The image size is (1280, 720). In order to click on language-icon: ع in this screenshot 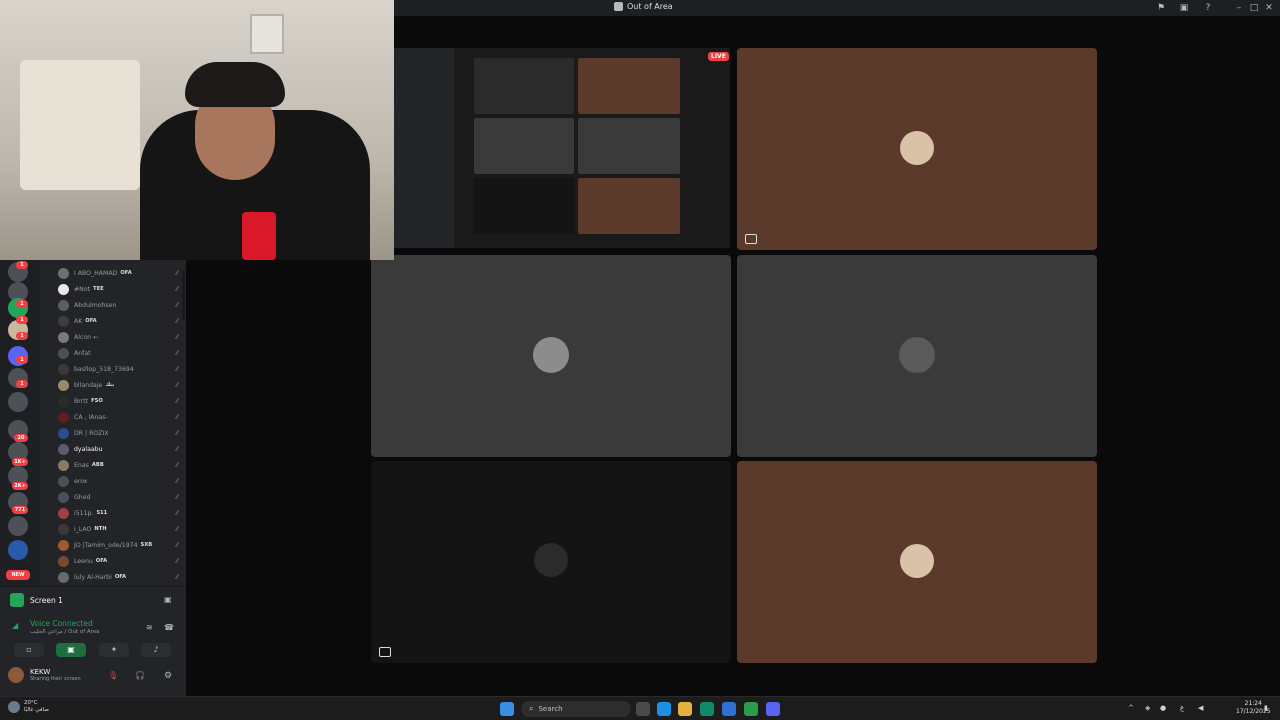, I will do `click(1182, 708)`.